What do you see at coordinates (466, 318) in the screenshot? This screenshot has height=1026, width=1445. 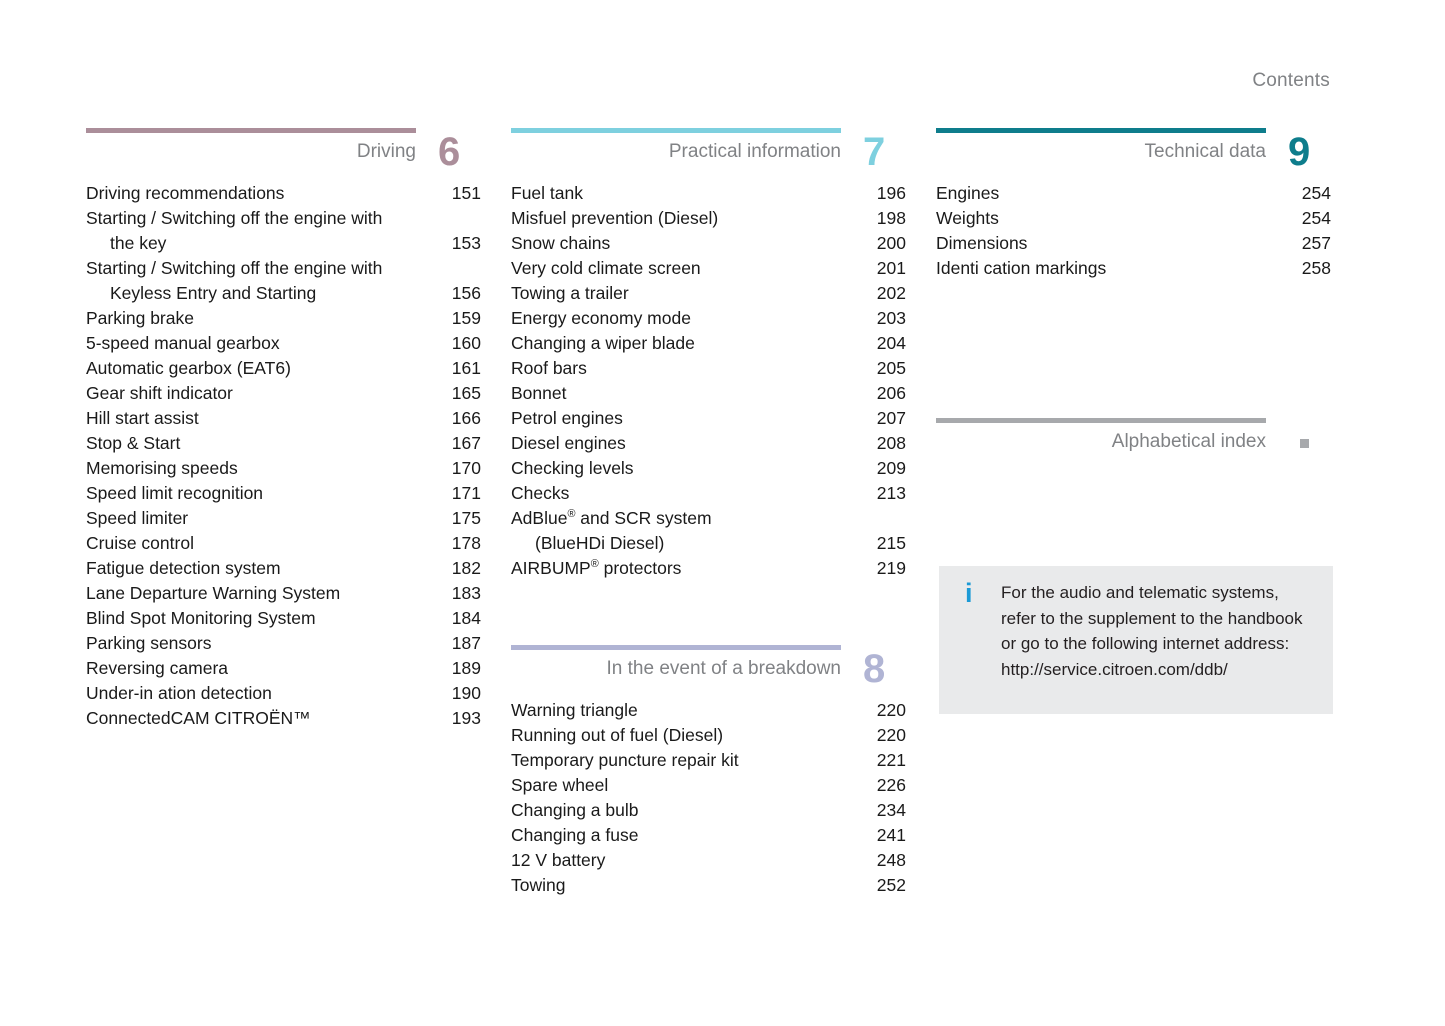 I see `toc-entry-page: 159` at bounding box center [466, 318].